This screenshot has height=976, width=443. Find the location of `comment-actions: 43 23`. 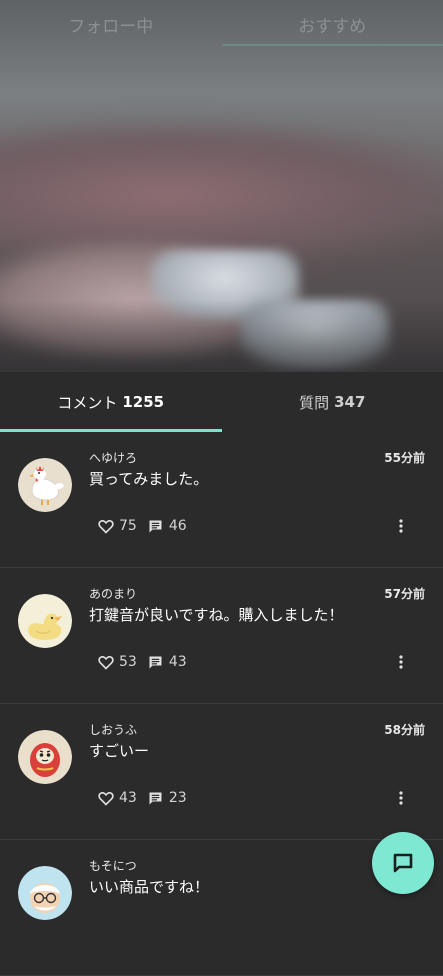

comment-actions: 43 23 is located at coordinates (147, 798).